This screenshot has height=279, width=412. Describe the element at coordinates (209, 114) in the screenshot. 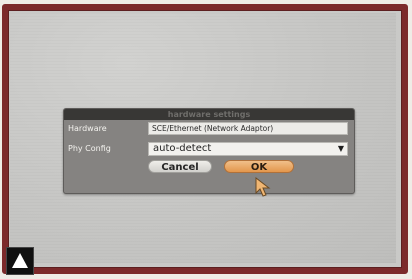

I see `dialog-title: hardware settings` at that location.